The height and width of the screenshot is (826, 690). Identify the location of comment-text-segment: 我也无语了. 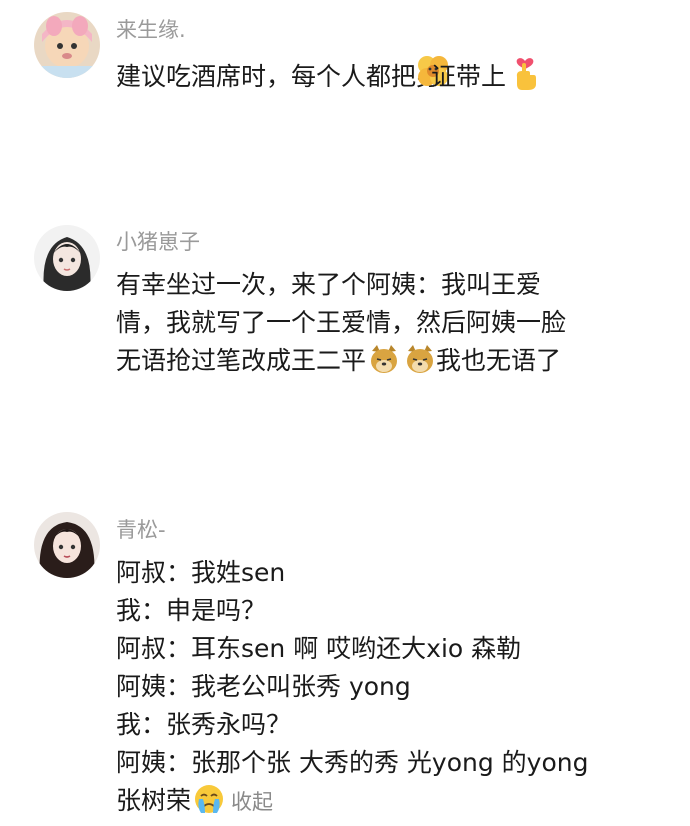
(499, 360).